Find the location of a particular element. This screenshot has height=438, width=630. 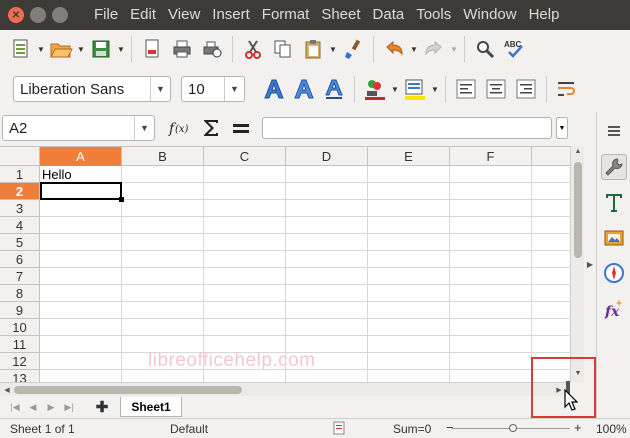

paste-button is located at coordinates (313, 49).